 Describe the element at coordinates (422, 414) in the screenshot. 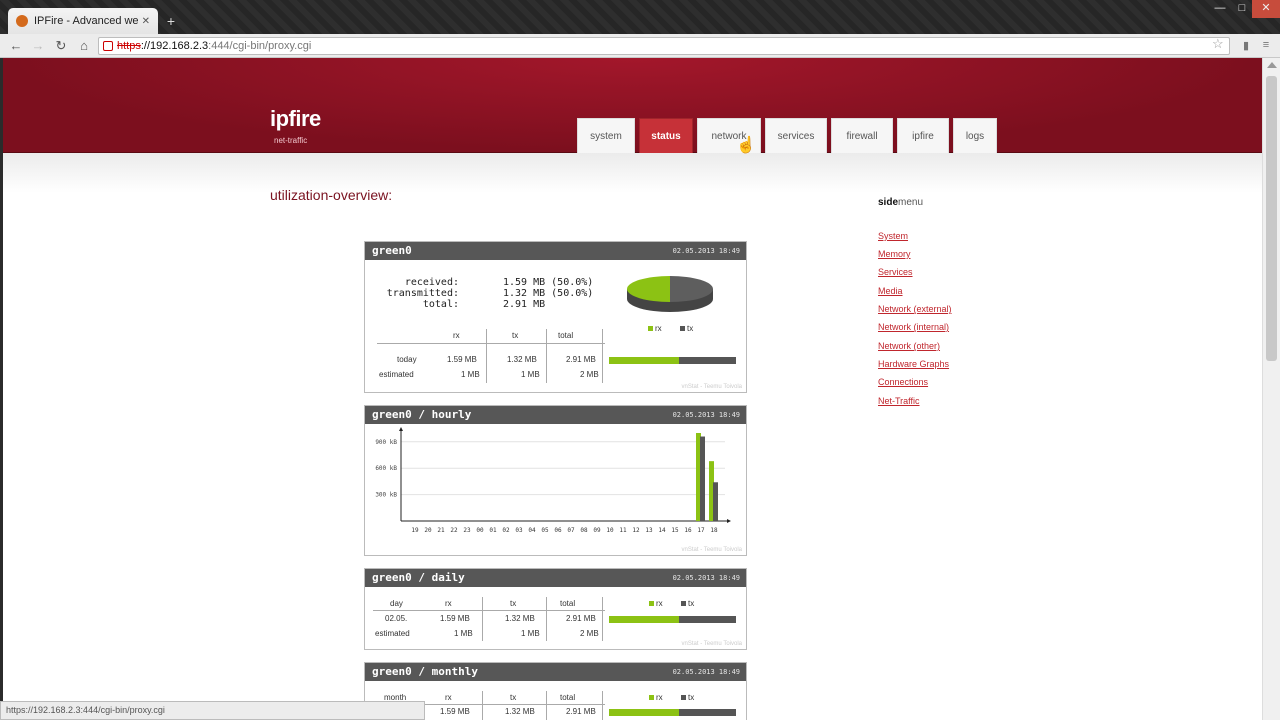

I see `hourly-title: green0 / hourly` at that location.